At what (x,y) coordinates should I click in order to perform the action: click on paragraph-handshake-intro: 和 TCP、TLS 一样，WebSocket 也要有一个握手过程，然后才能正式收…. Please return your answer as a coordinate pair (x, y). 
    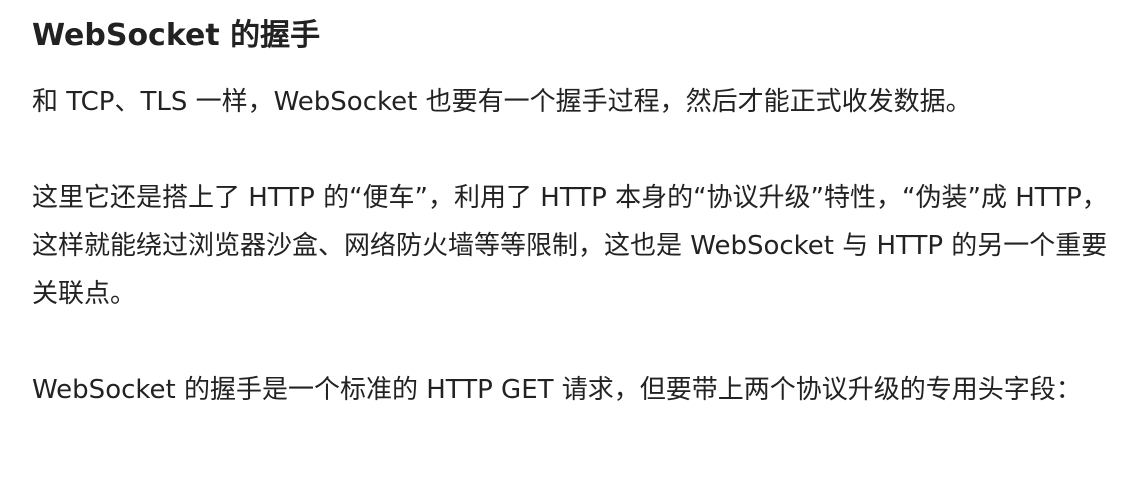
    Looking at the image, I should click on (502, 102).